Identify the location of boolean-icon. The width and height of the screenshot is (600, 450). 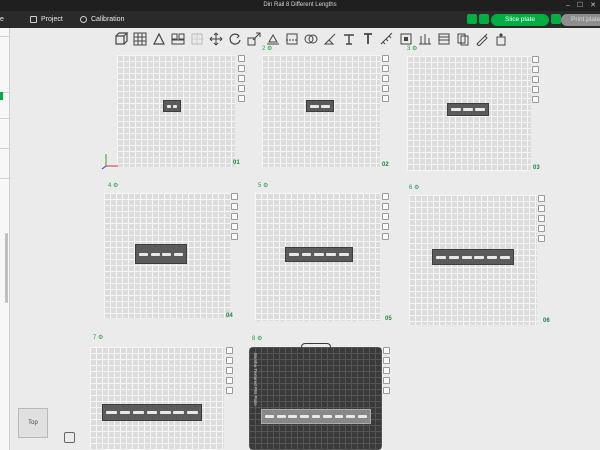
(310, 39).